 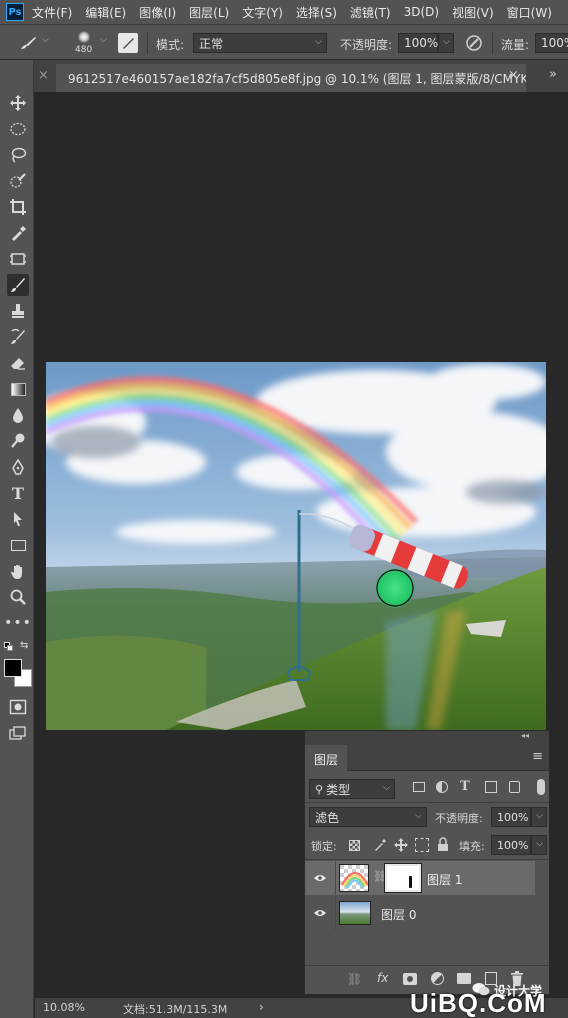 What do you see at coordinates (209, 12) in the screenshot?
I see `menu-layer: 图层(L)` at bounding box center [209, 12].